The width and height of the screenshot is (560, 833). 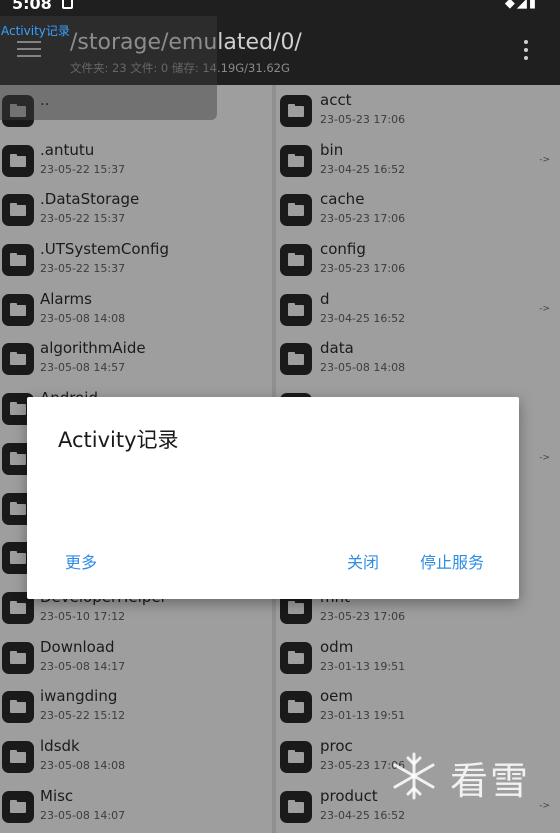 What do you see at coordinates (363, 561) in the screenshot?
I see `close-button: 关闭` at bounding box center [363, 561].